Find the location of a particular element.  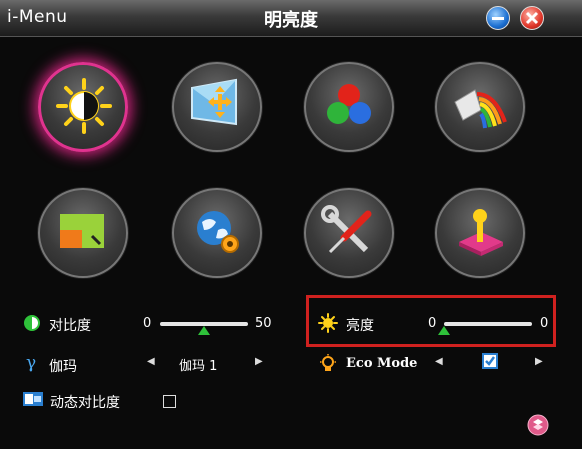

eco-mode-checkbox is located at coordinates (490, 361).